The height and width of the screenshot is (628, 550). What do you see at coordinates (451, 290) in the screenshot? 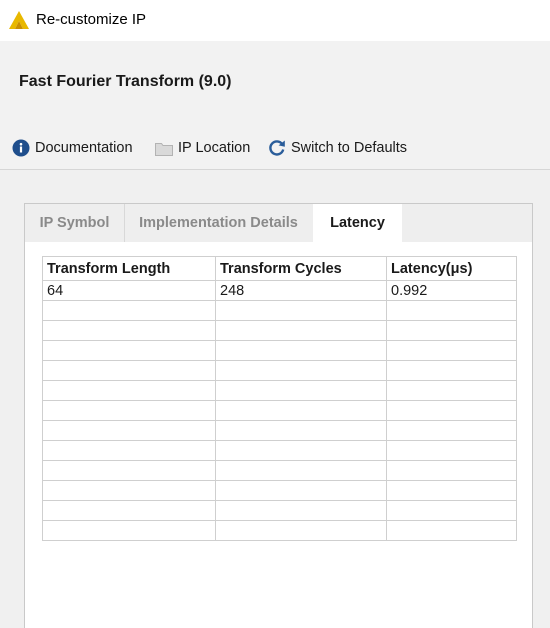
I see `table-cell: 0.992` at bounding box center [451, 290].